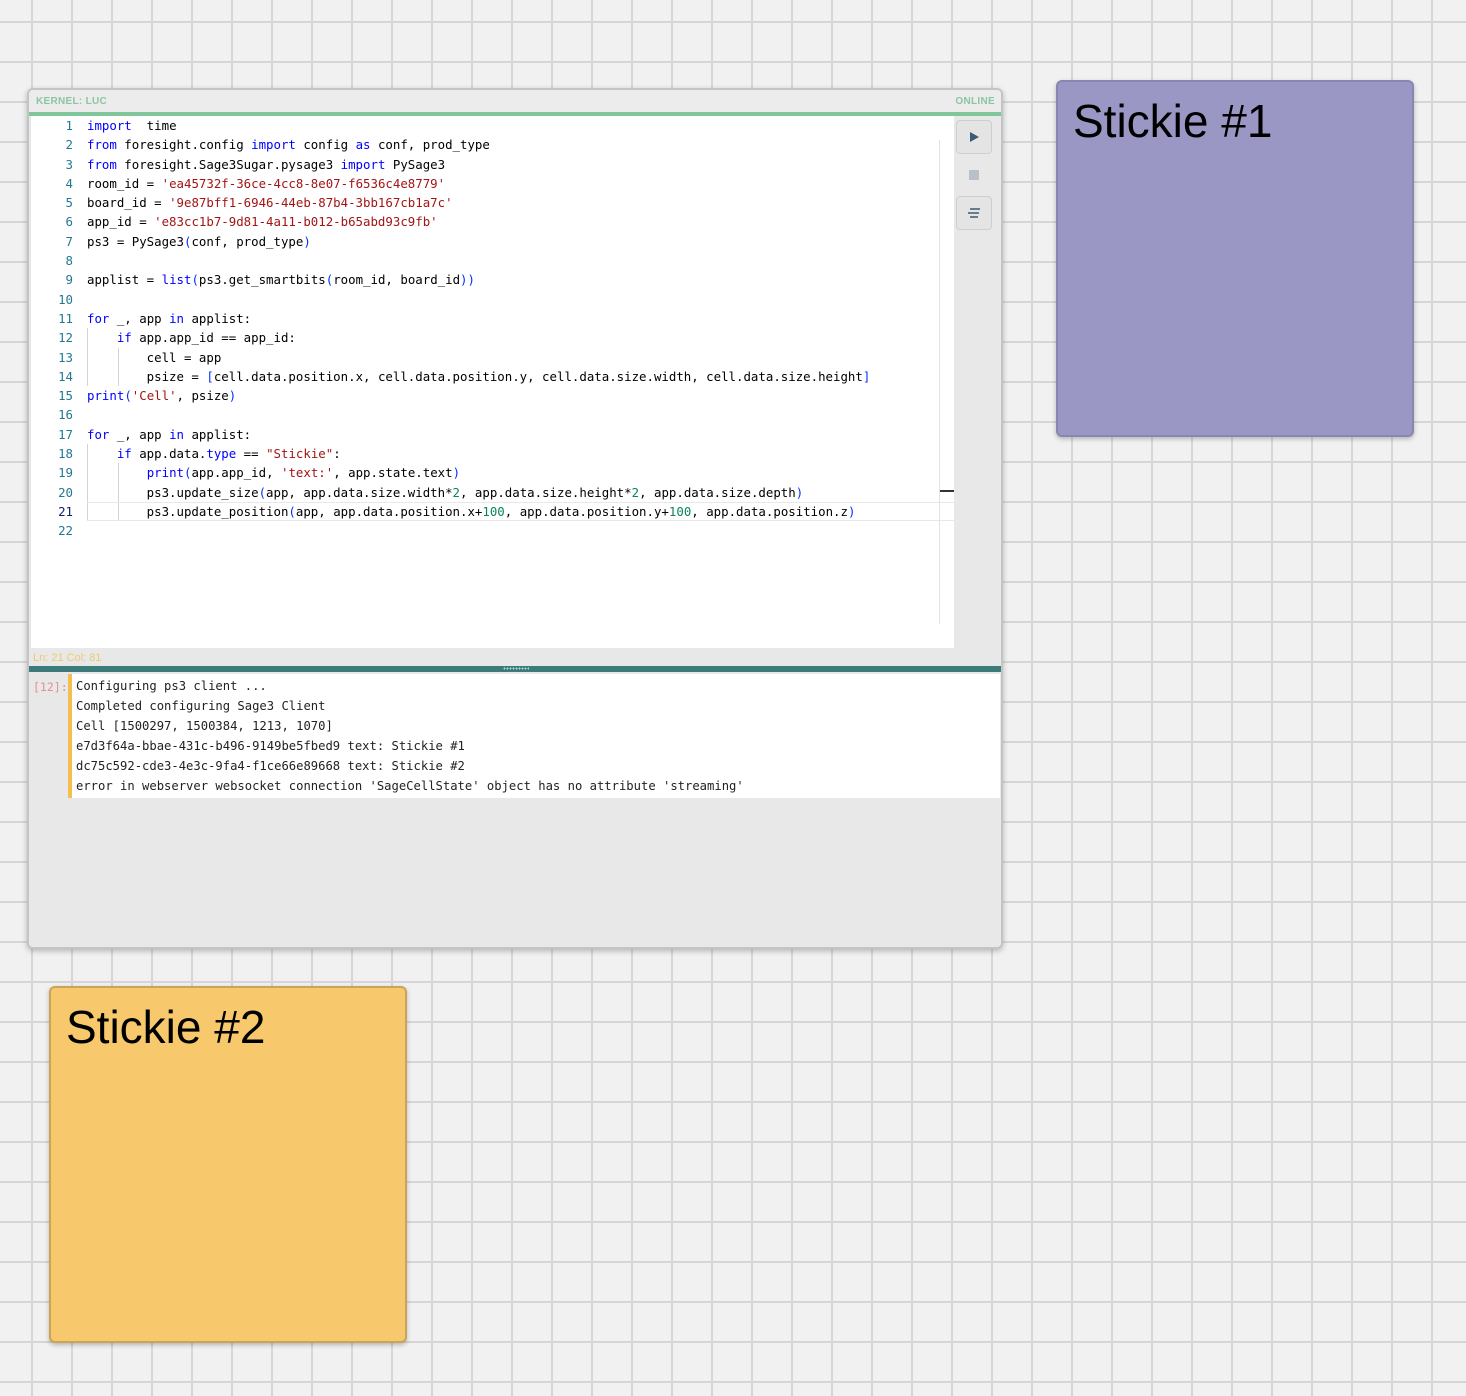 This screenshot has height=1396, width=1466. Describe the element at coordinates (228, 1164) in the screenshot. I see `stickie-2: Stickie #2` at that location.